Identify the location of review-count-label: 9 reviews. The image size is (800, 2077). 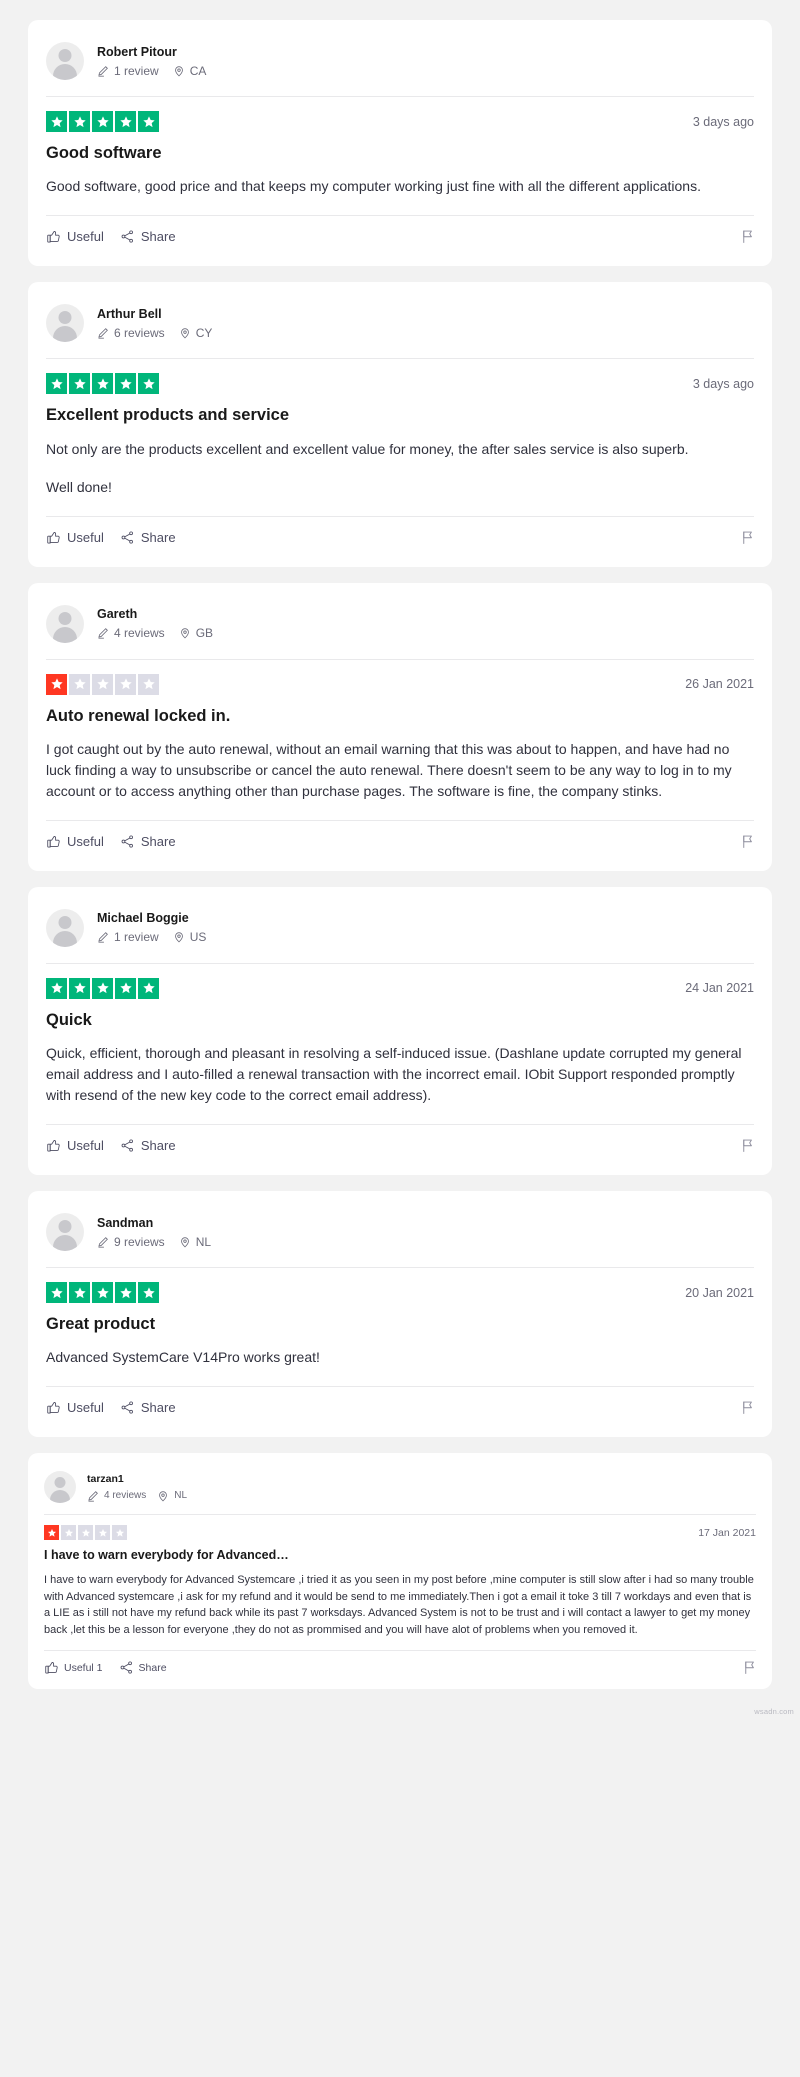
(139, 1241).